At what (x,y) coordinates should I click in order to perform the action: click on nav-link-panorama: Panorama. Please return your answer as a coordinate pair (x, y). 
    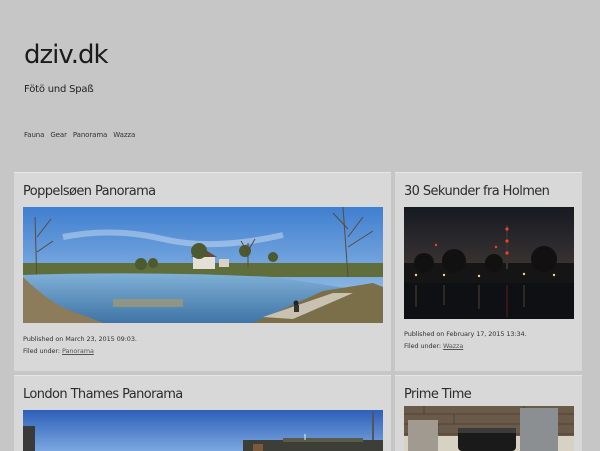
    Looking at the image, I should click on (90, 135).